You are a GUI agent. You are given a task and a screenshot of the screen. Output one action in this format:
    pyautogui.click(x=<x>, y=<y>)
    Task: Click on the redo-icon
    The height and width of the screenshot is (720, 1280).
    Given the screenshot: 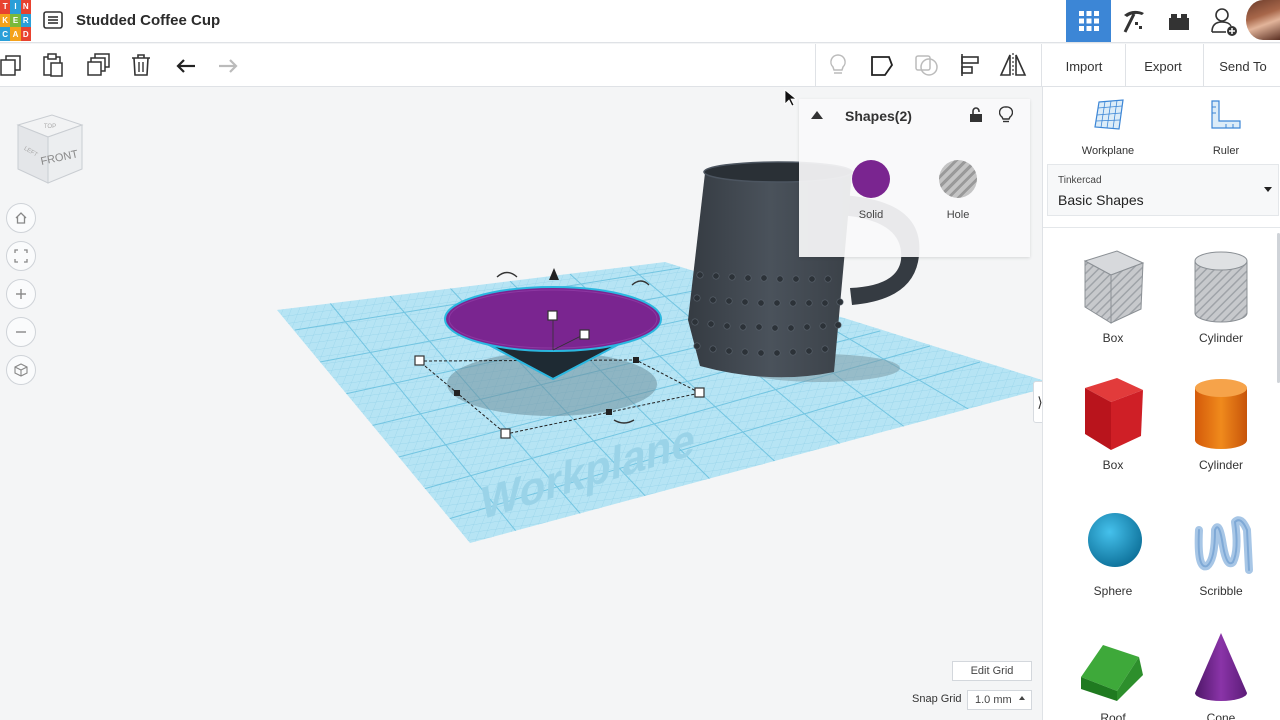 What is the action you would take?
    pyautogui.click(x=228, y=66)
    